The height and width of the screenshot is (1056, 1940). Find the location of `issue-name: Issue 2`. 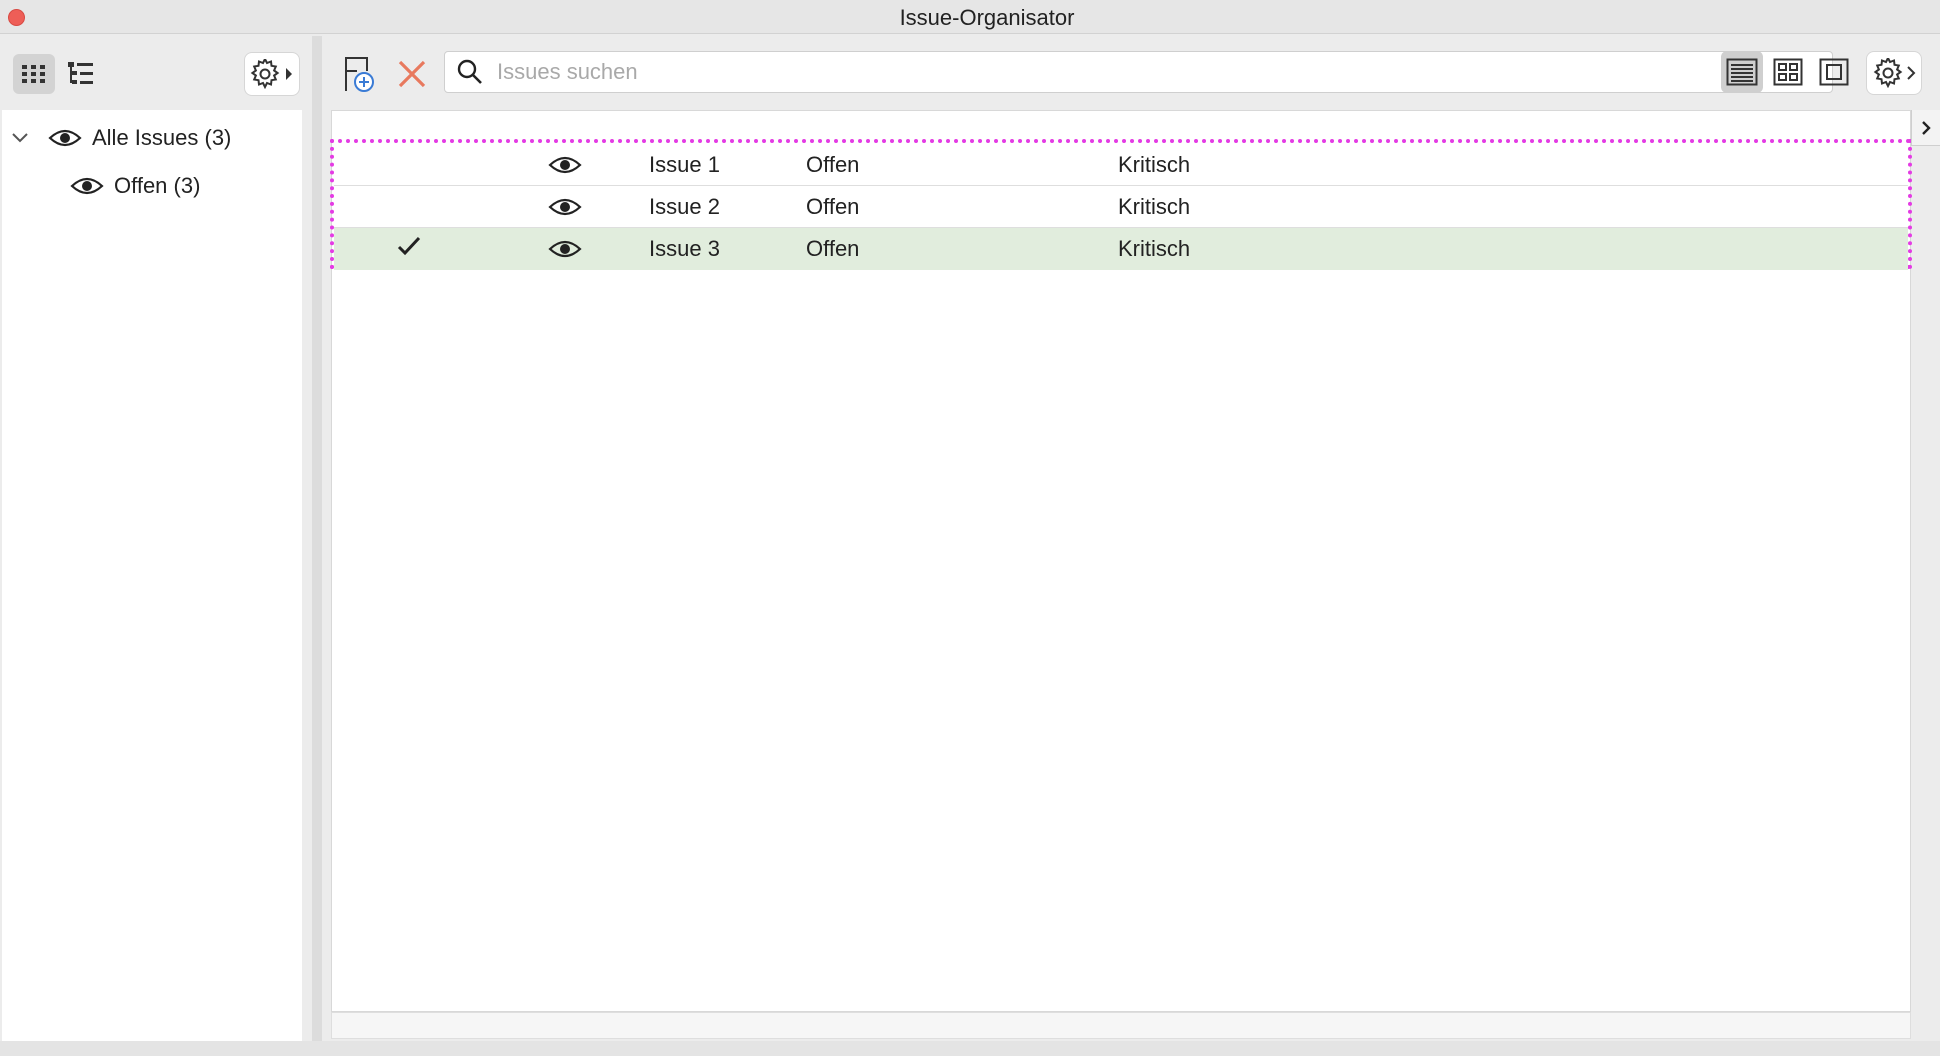

issue-name: Issue 2 is located at coordinates (684, 206).